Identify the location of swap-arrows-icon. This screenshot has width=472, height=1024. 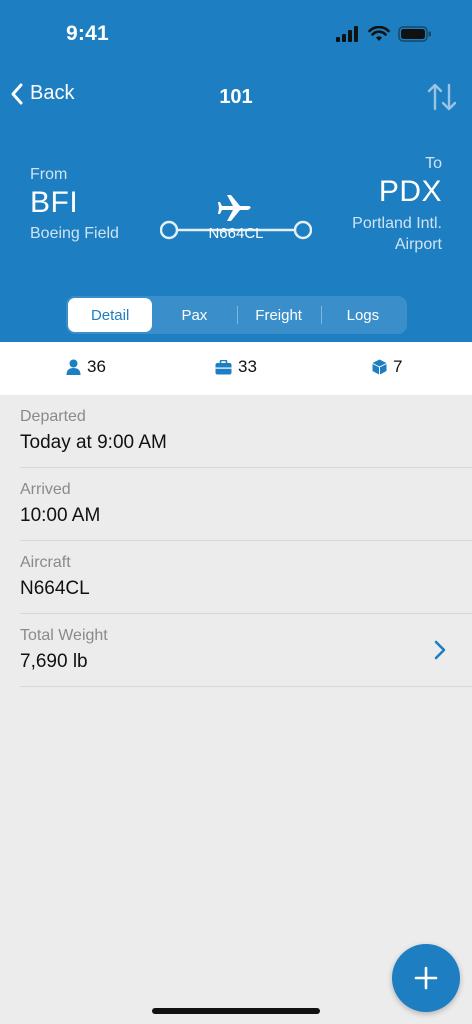
(442, 97).